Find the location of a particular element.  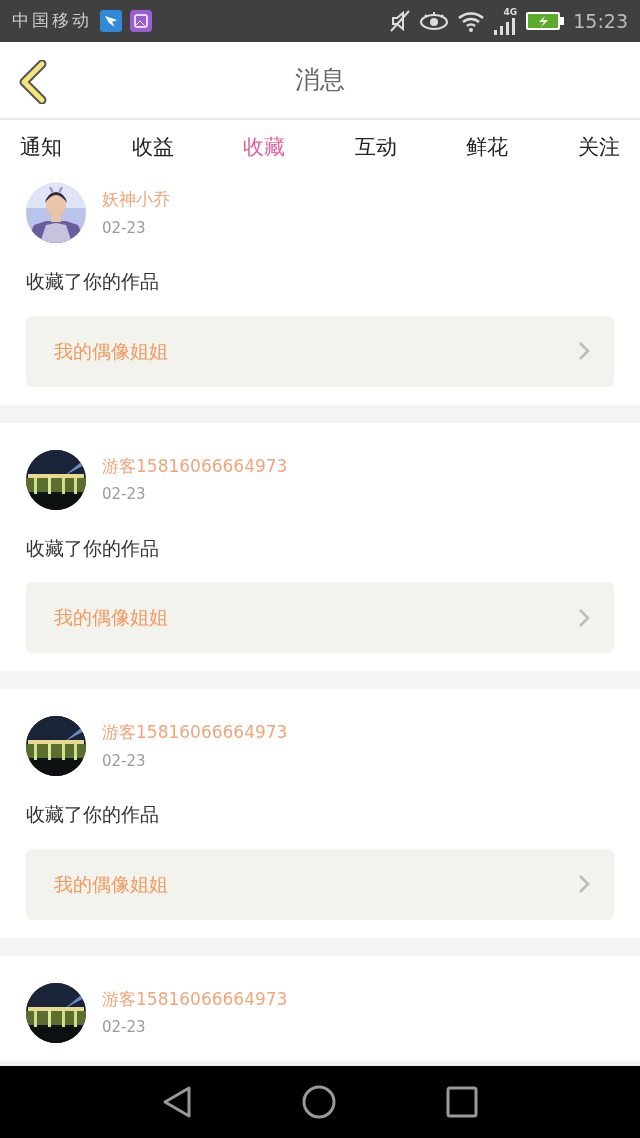

clock-time: 15:23 is located at coordinates (600, 21).